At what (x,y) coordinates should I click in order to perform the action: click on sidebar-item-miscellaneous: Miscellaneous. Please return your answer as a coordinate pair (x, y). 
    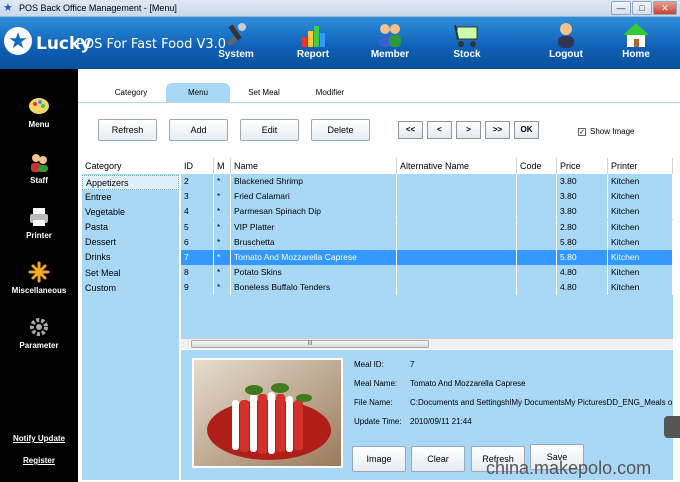
    Looking at the image, I should click on (39, 278).